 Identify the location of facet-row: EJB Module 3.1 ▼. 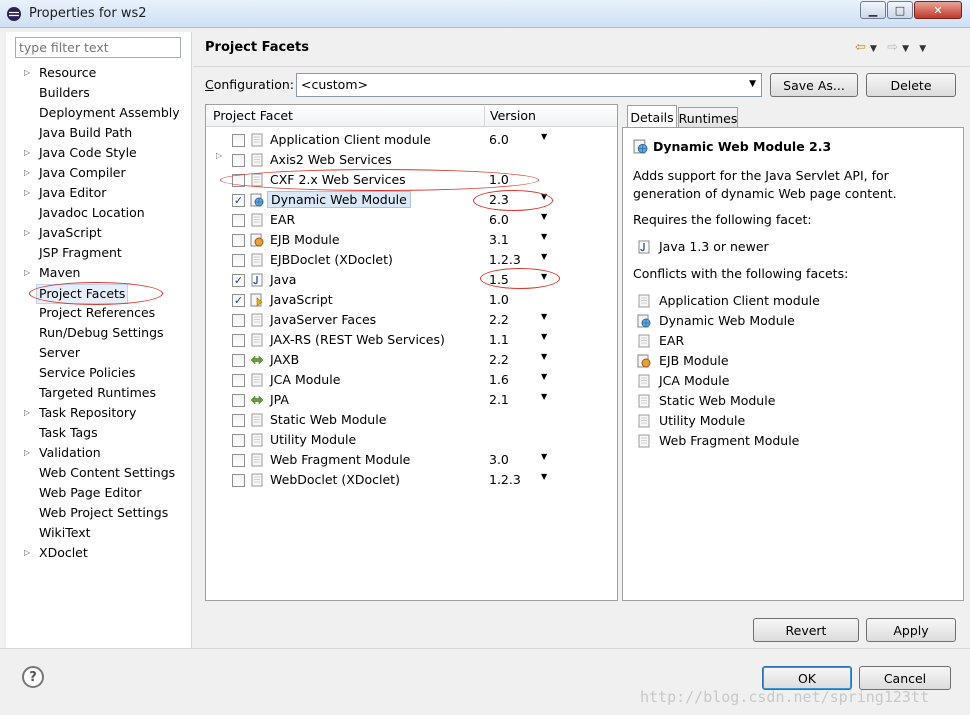
(411, 240).